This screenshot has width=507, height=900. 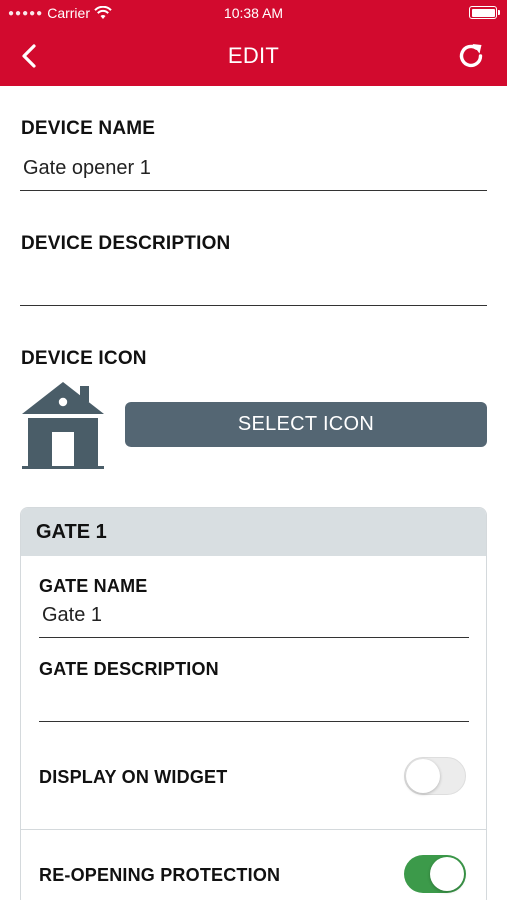 I want to click on gate-name-label: GATE NAME, so click(x=93, y=586).